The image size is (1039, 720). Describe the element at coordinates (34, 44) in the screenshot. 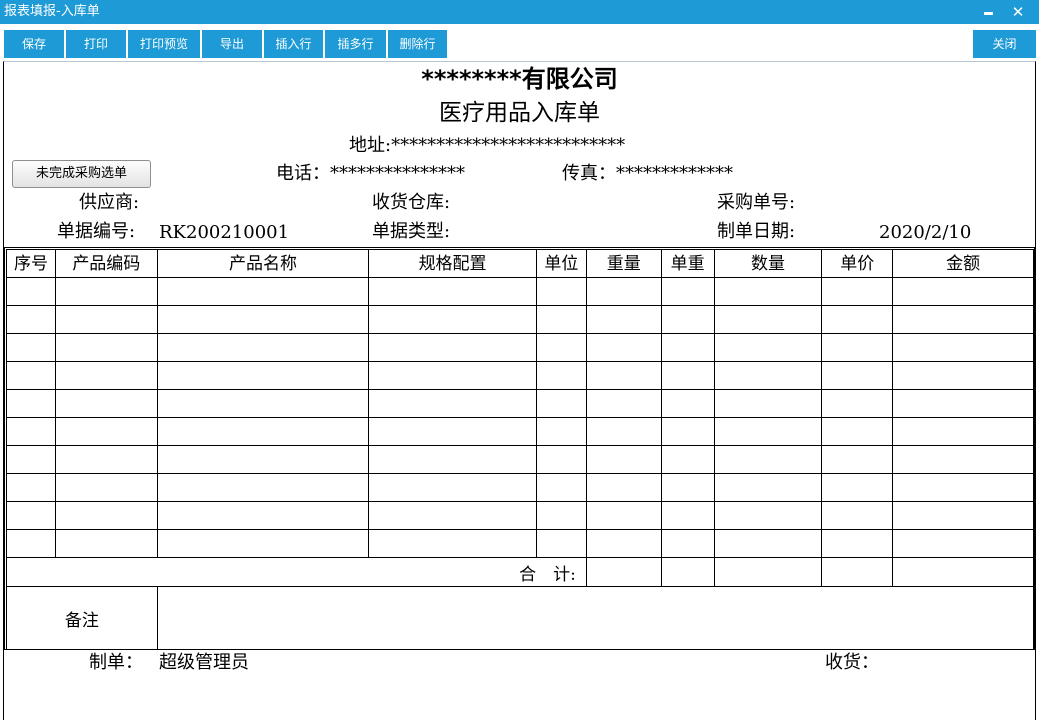

I see `save-button: 保存` at that location.